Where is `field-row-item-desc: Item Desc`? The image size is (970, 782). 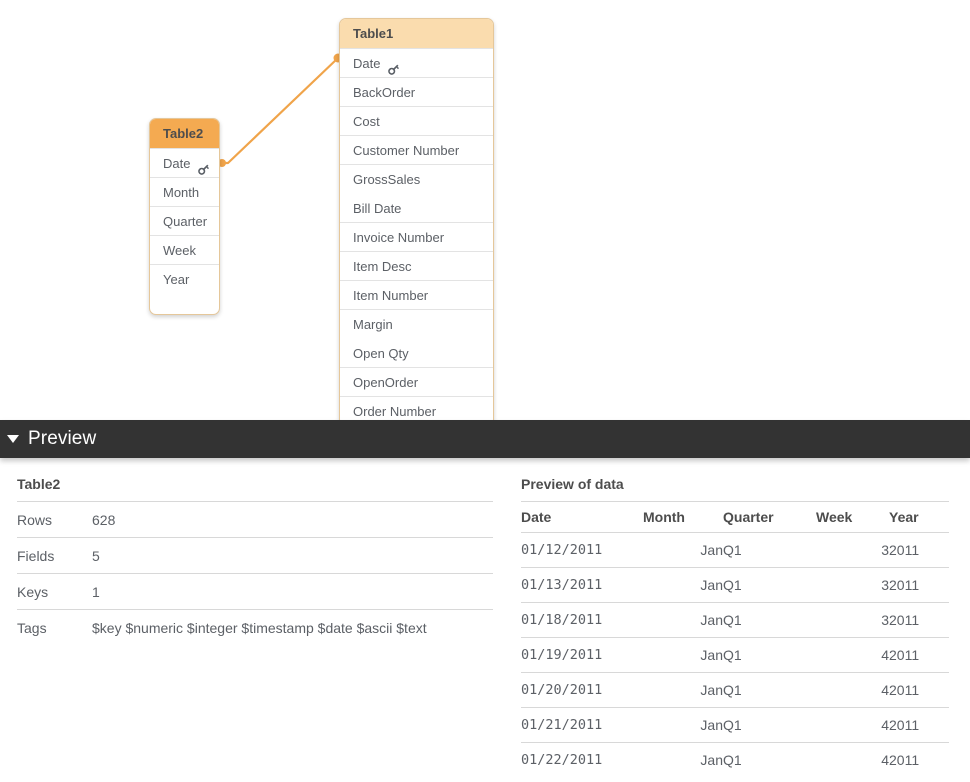 field-row-item-desc: Item Desc is located at coordinates (416, 265).